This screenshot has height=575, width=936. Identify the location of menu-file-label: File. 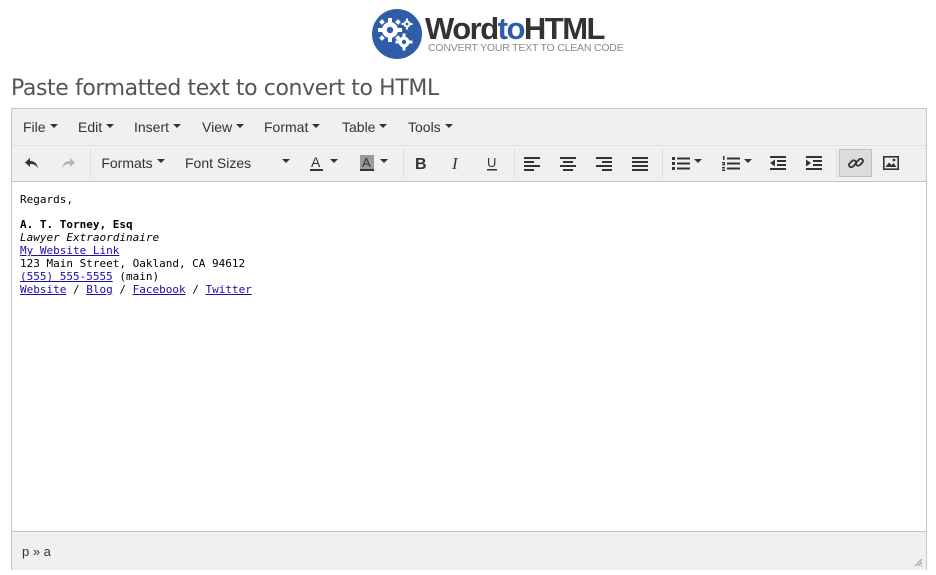
(34, 127).